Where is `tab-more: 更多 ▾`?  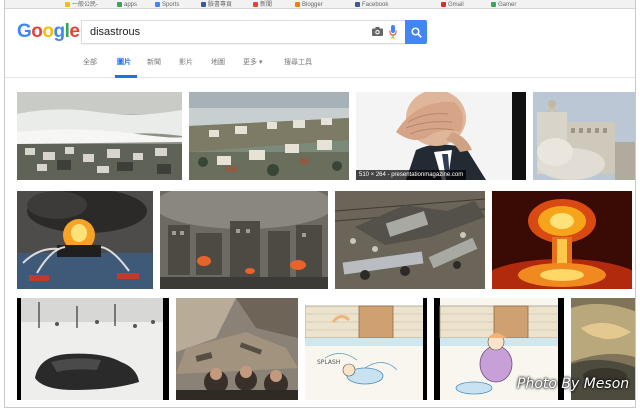
tab-more: 更多 ▾ is located at coordinates (252, 63).